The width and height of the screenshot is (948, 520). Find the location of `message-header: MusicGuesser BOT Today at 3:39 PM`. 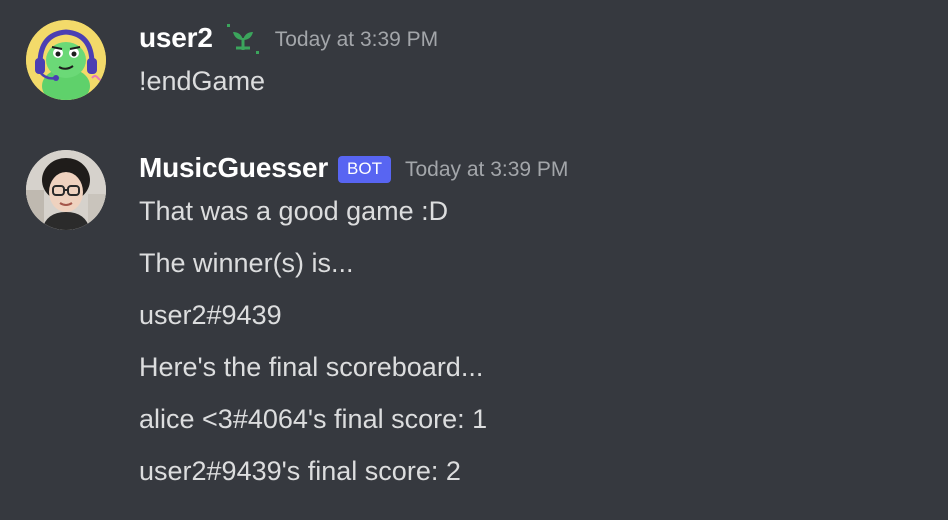

message-header: MusicGuesser BOT Today at 3:39 PM is located at coordinates (353, 168).